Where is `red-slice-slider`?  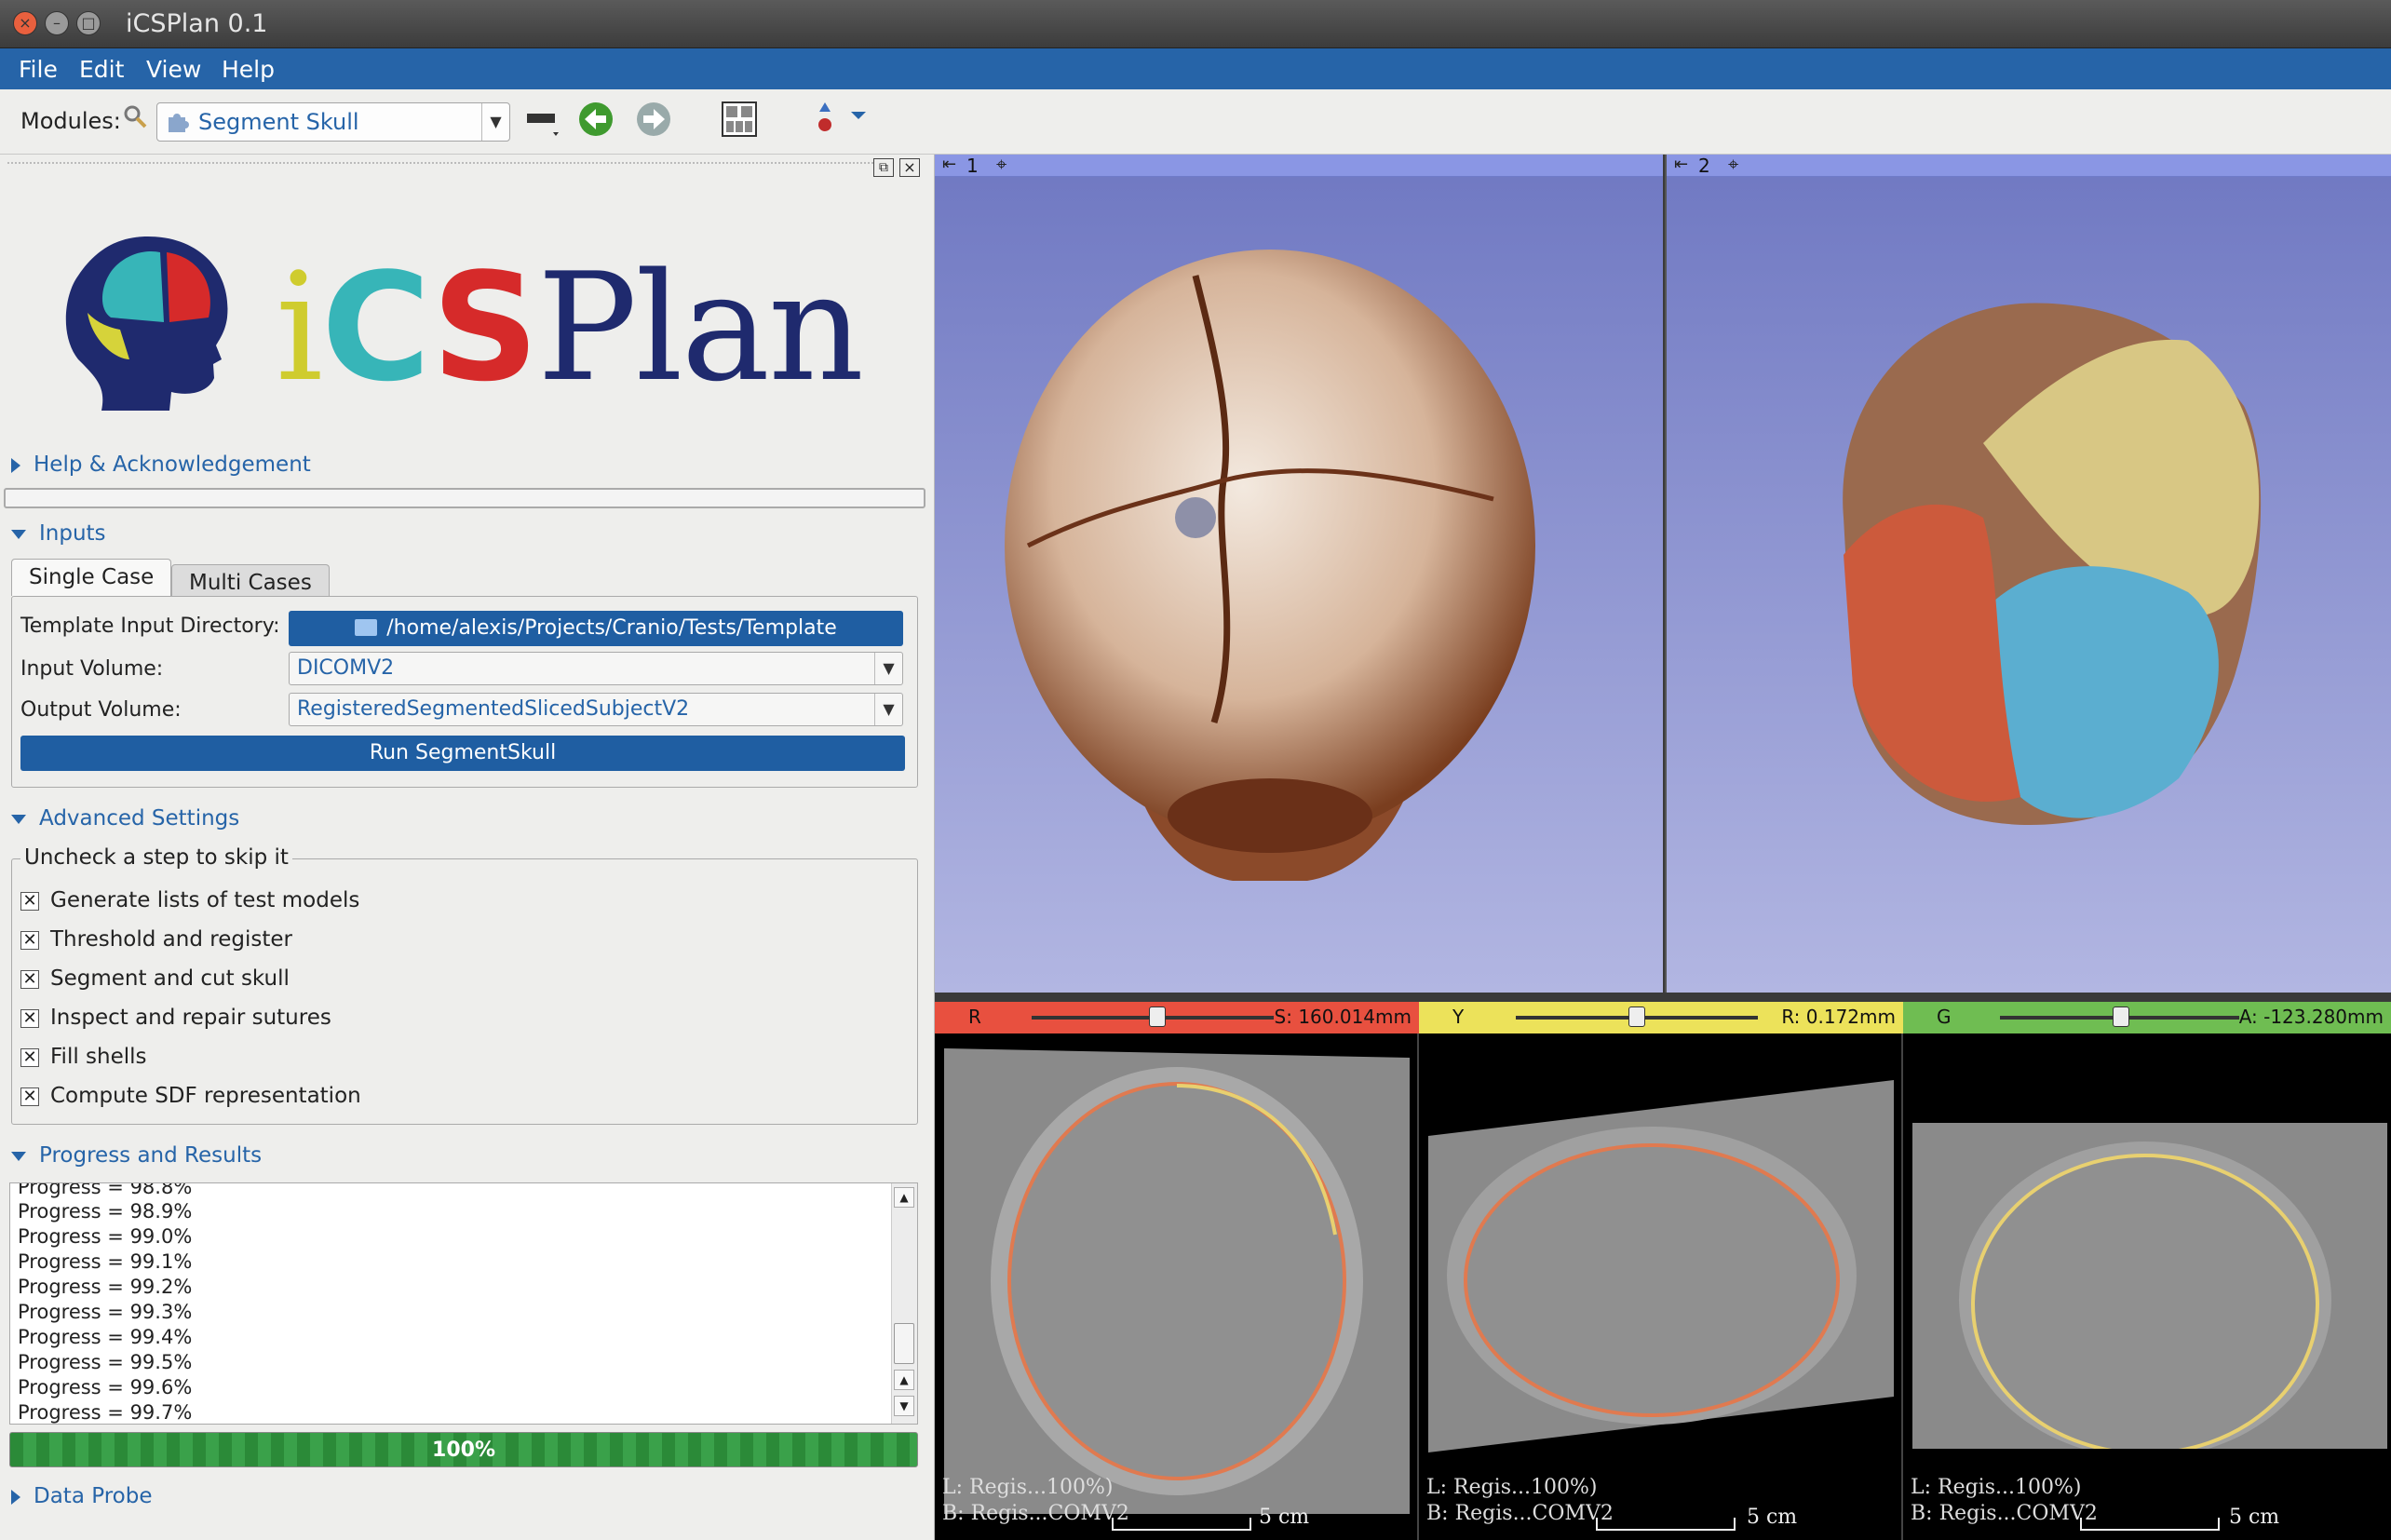 red-slice-slider is located at coordinates (1153, 1017).